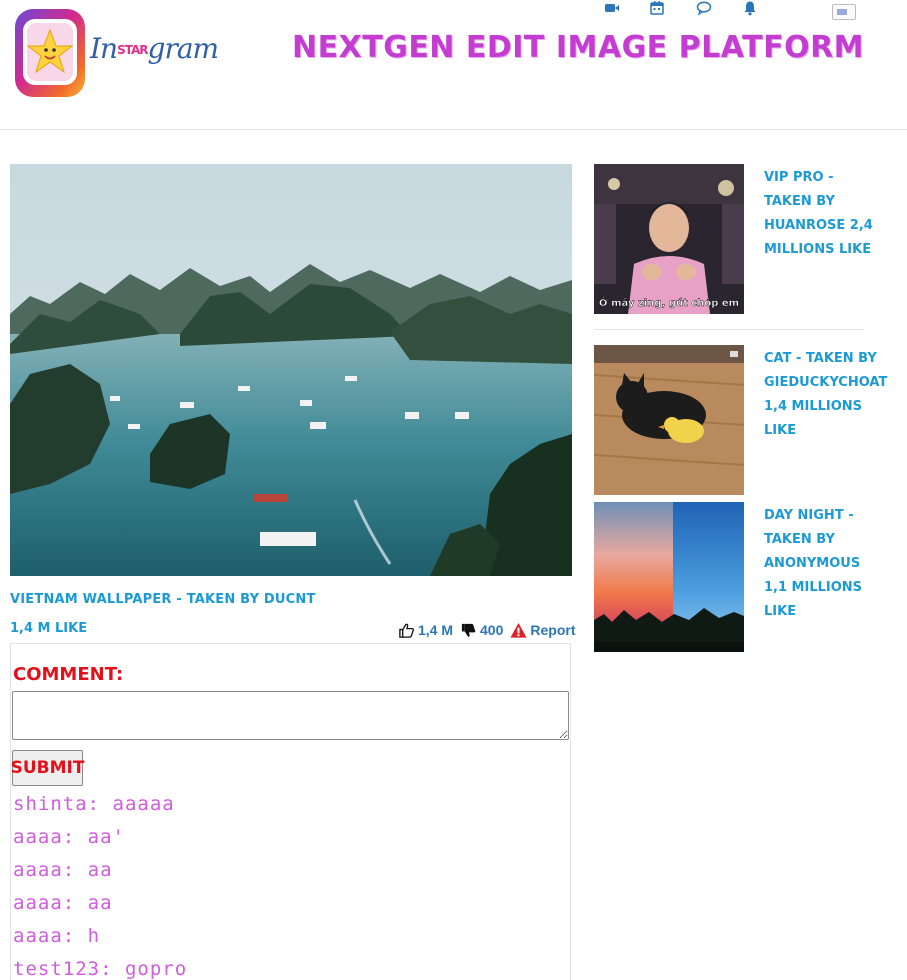 The image size is (907, 980). Describe the element at coordinates (750, 8) in the screenshot. I see `bell-icon` at that location.